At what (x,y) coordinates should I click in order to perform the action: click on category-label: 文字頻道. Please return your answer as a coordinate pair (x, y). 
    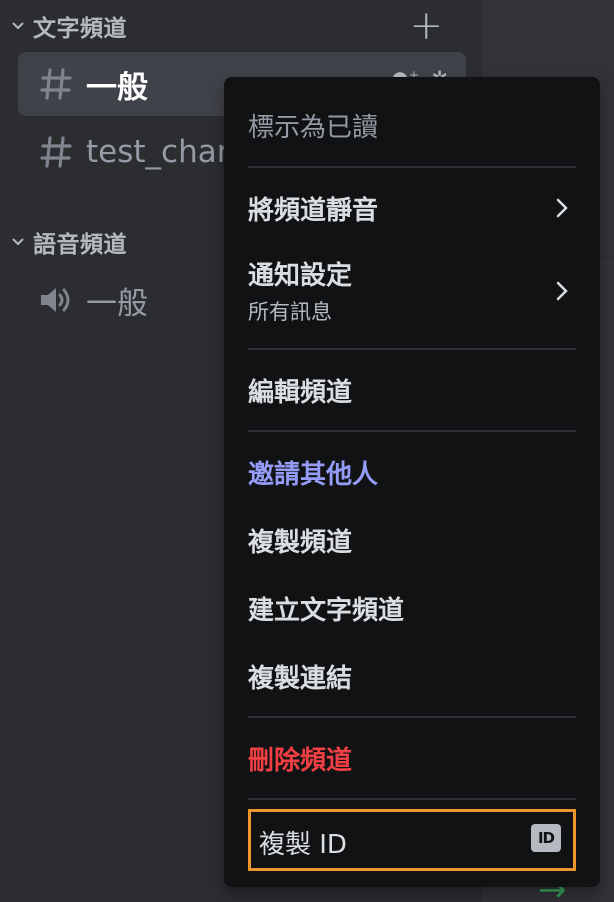
    Looking at the image, I should click on (80, 29).